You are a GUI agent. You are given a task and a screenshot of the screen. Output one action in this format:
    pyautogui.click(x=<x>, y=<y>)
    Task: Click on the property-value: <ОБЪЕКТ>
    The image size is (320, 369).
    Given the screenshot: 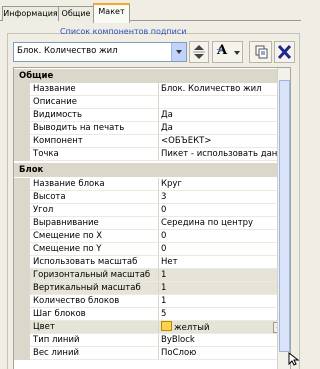 What is the action you would take?
    pyautogui.click(x=224, y=141)
    